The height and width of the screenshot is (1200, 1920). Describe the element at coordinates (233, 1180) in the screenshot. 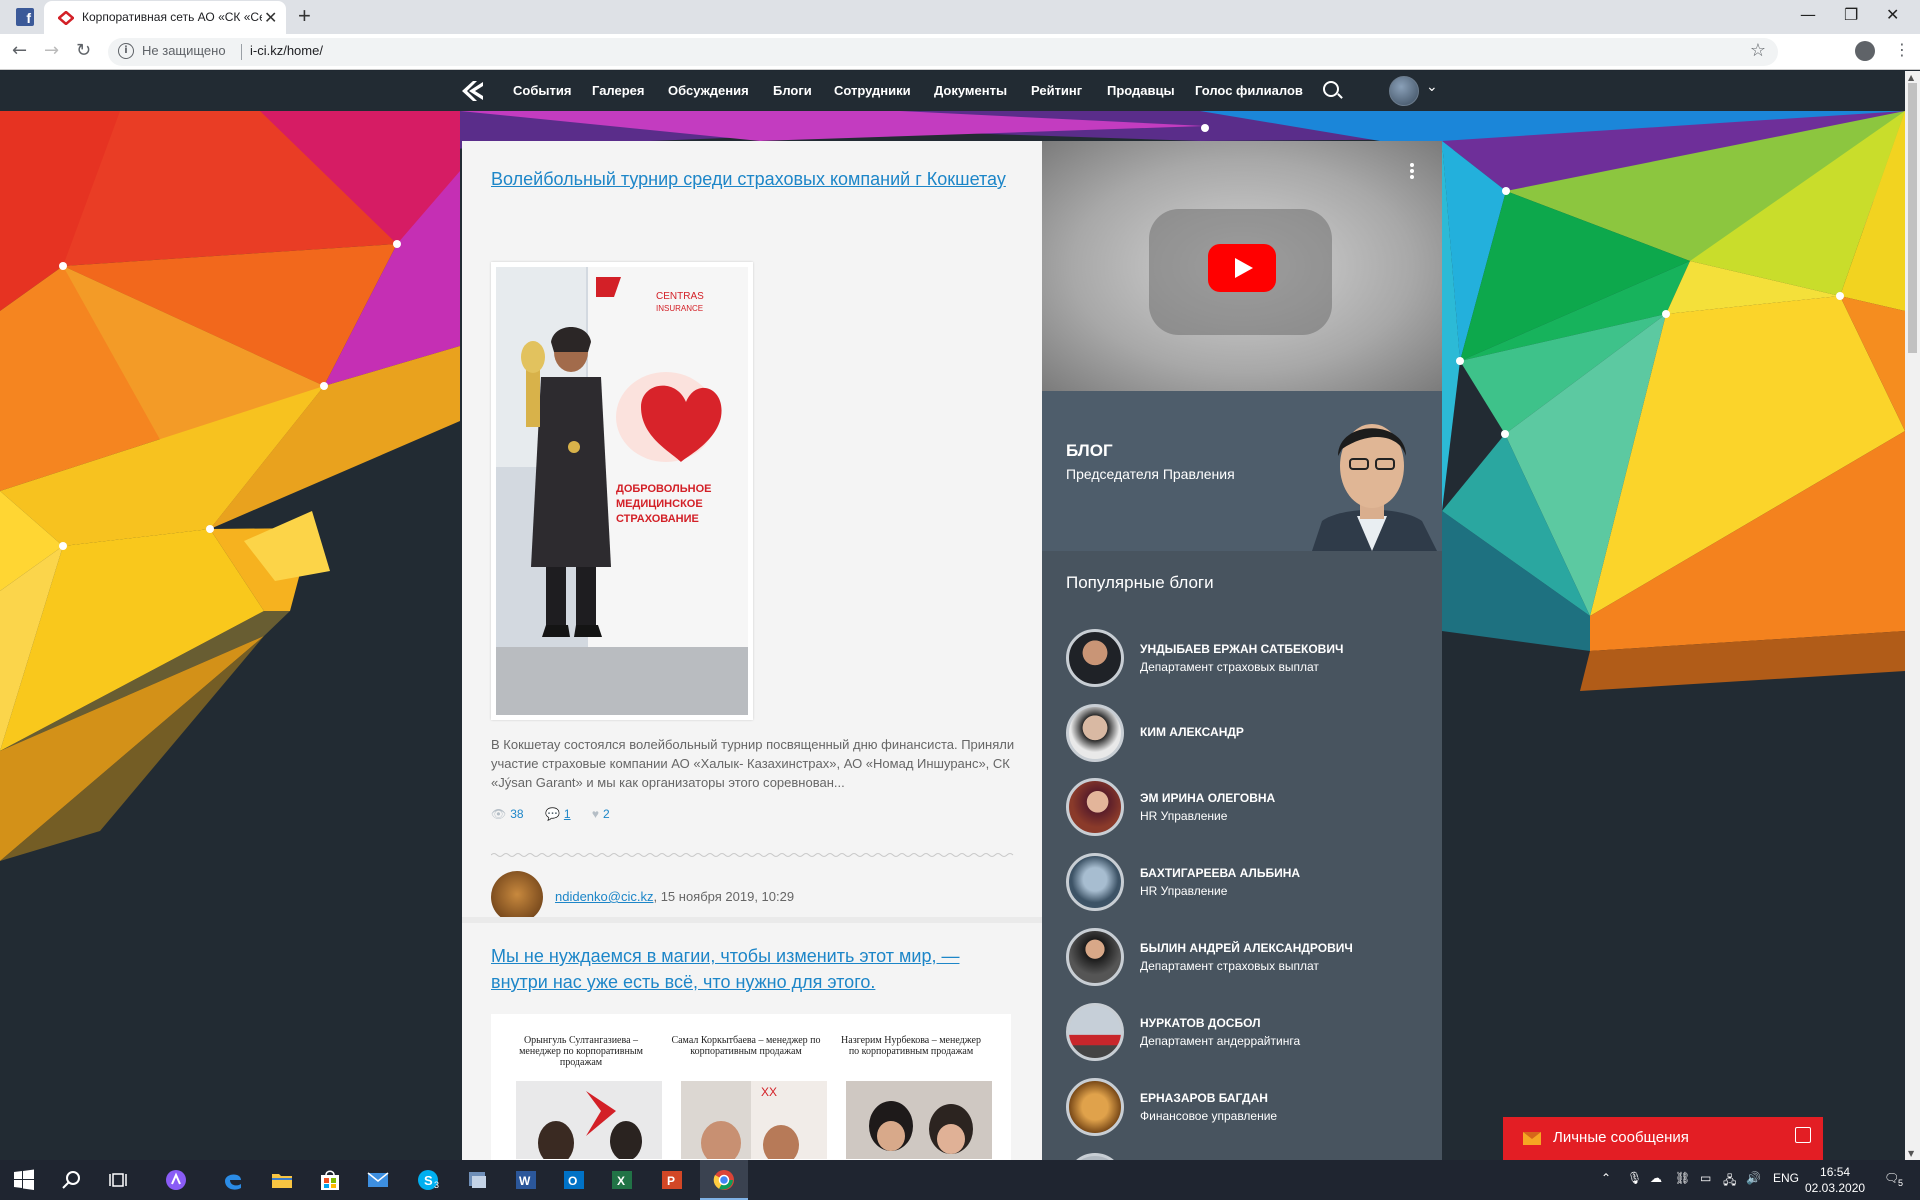

I see `edge-icon` at that location.